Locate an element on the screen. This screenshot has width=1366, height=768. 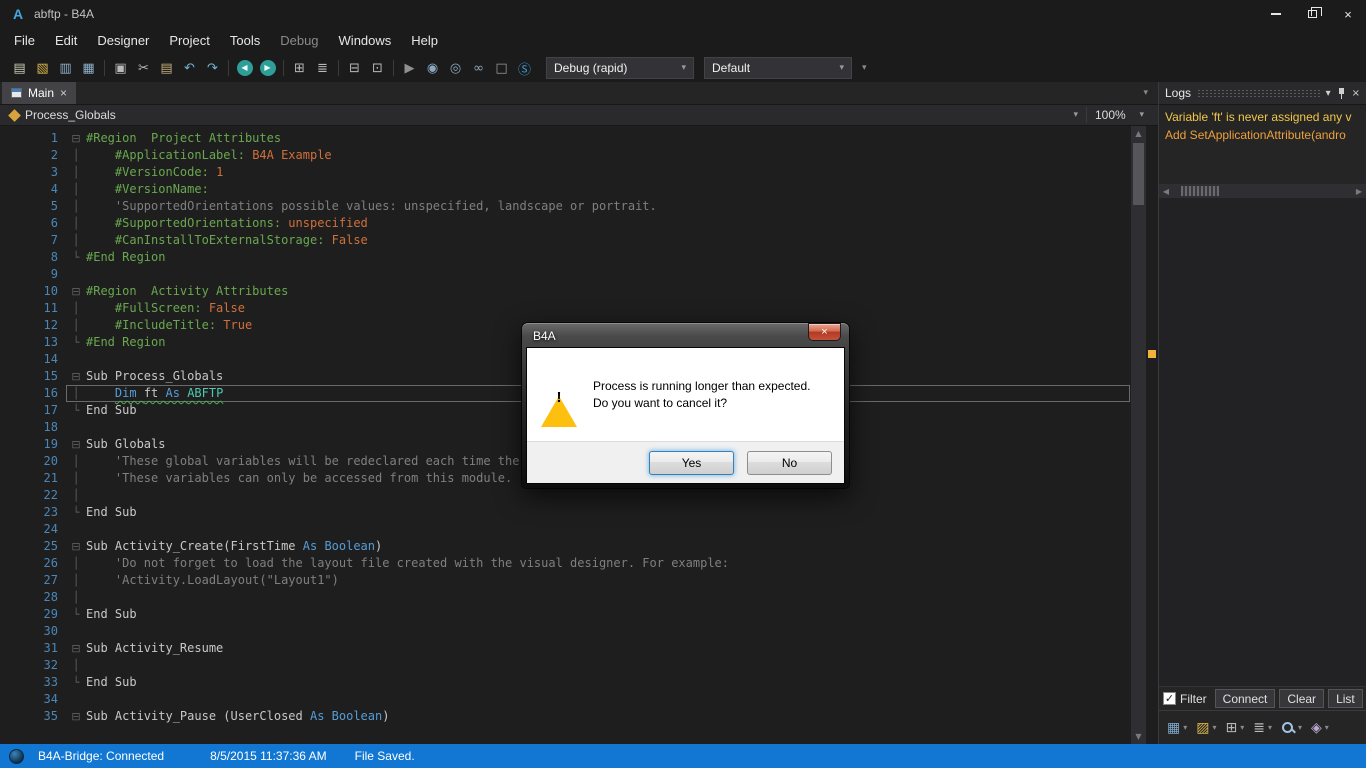
close-button: × is located at coordinates (1348, 14).